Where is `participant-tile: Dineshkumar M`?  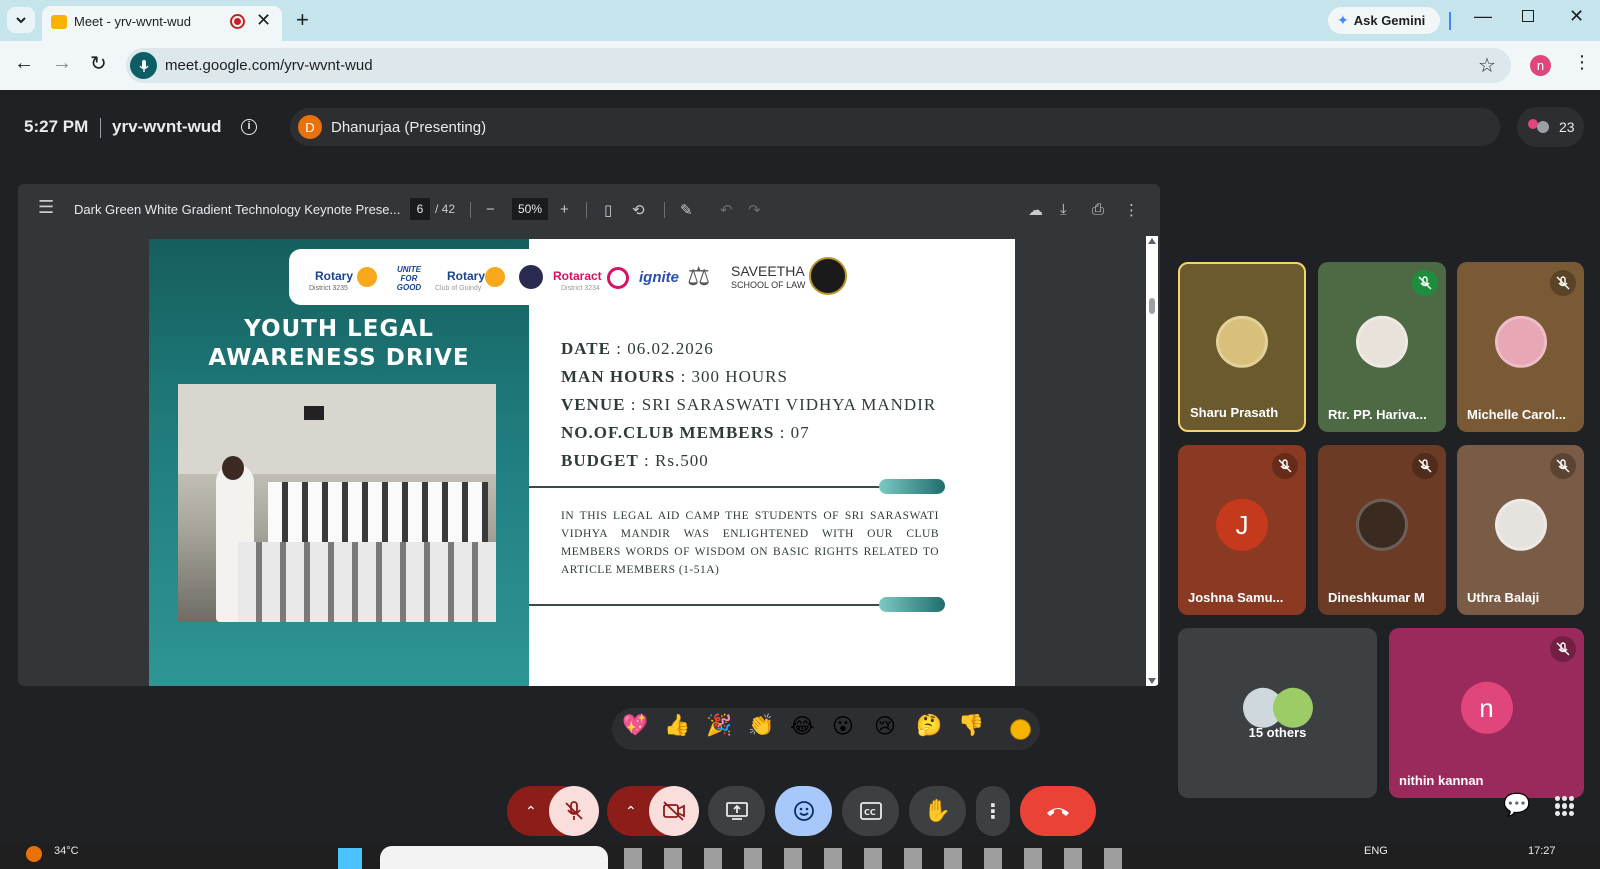
participant-tile: Dineshkumar M is located at coordinates (1382, 530).